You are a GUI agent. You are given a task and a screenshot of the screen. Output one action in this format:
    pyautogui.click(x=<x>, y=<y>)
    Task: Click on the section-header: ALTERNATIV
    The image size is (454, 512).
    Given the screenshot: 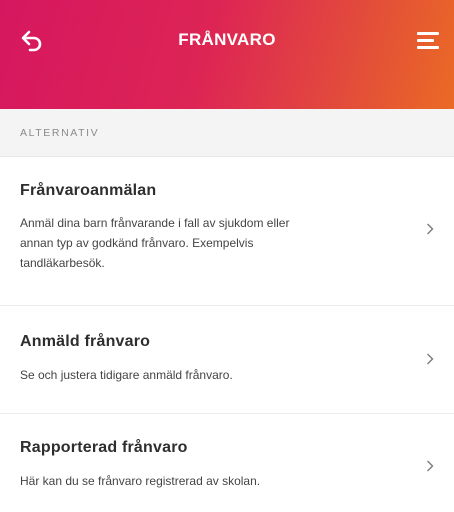 What is the action you would take?
    pyautogui.click(x=227, y=133)
    